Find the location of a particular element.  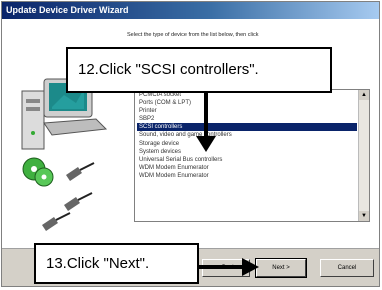

back-button: < Back is located at coordinates (226, 268).